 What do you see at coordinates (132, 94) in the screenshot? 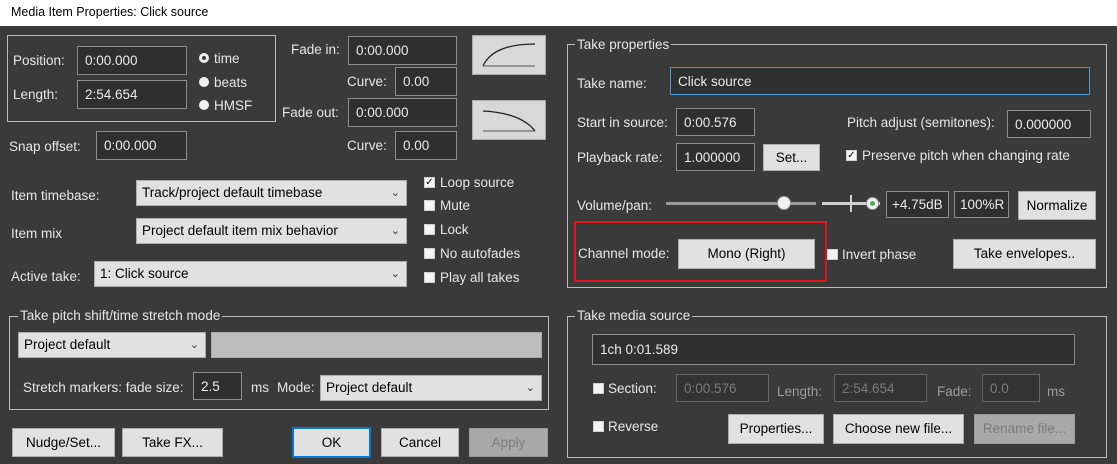
I see `length-field: 2:54.654` at bounding box center [132, 94].